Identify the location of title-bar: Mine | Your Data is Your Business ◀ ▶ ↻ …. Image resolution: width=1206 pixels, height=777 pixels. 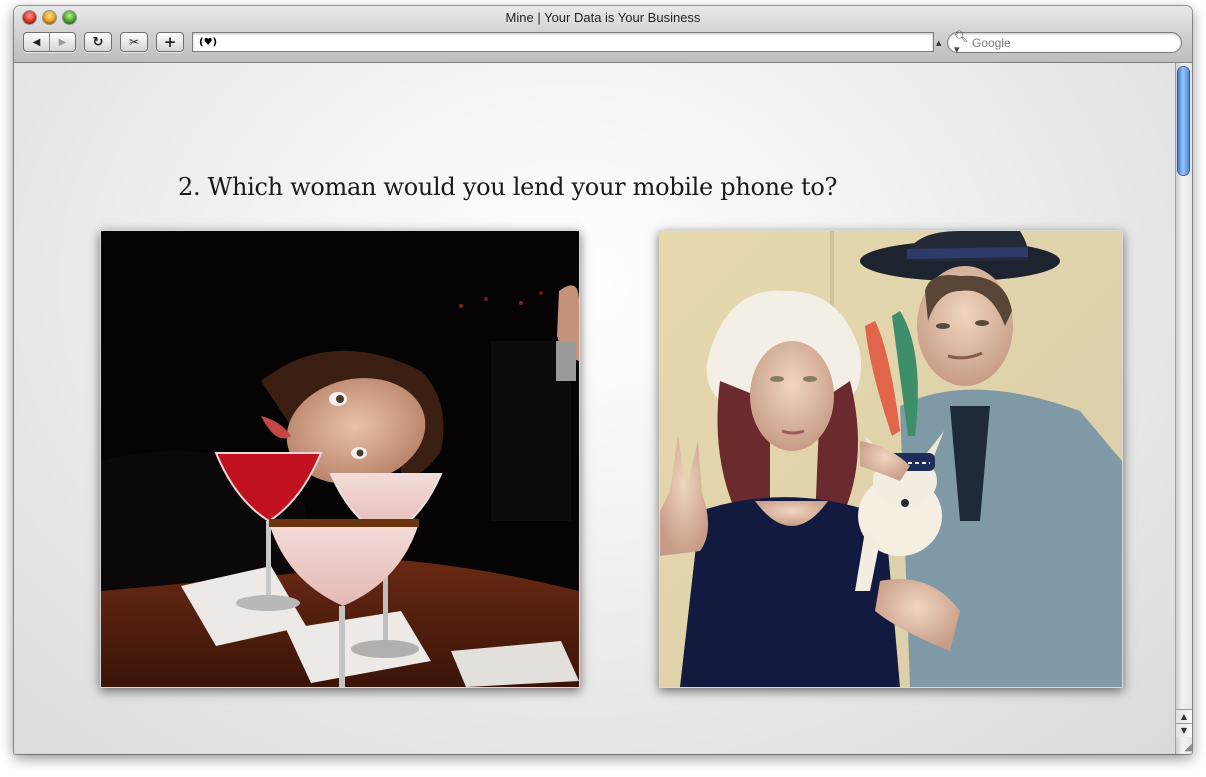
(603, 34).